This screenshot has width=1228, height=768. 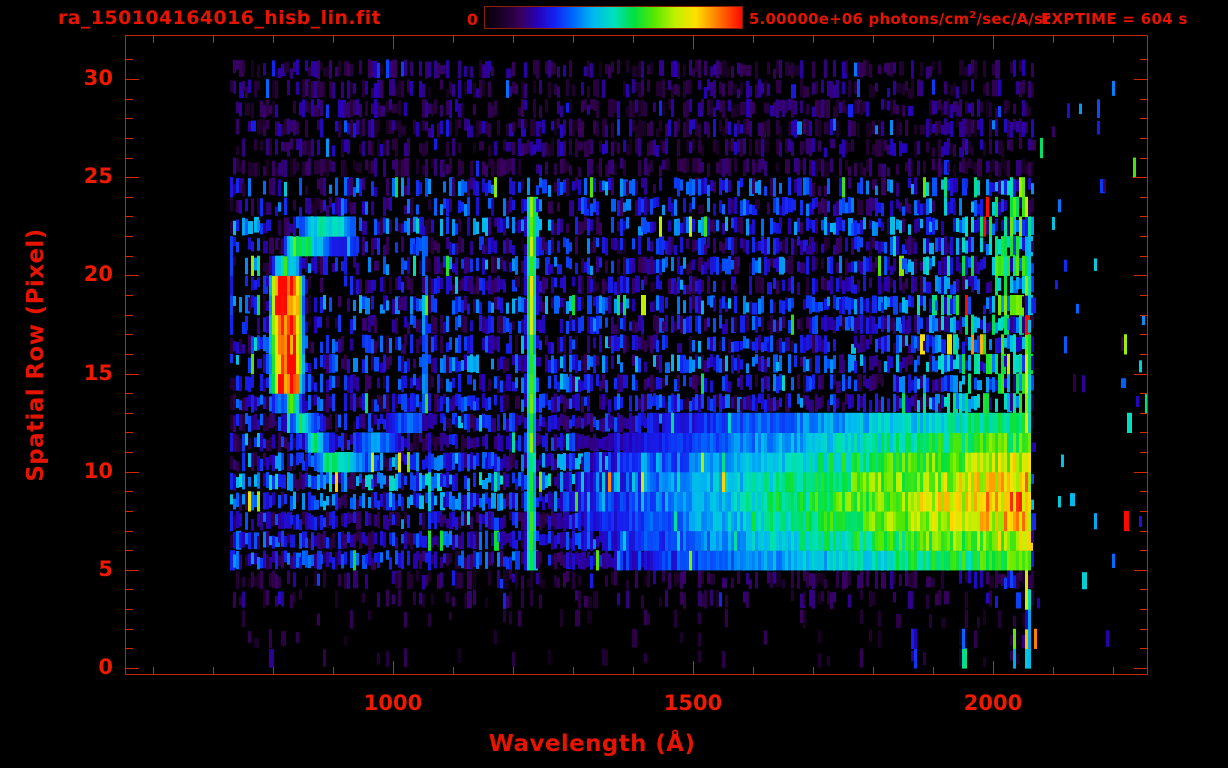 What do you see at coordinates (1013, 19) in the screenshot?
I see `colorbar-units-suffix: /sec/A/sr` at bounding box center [1013, 19].